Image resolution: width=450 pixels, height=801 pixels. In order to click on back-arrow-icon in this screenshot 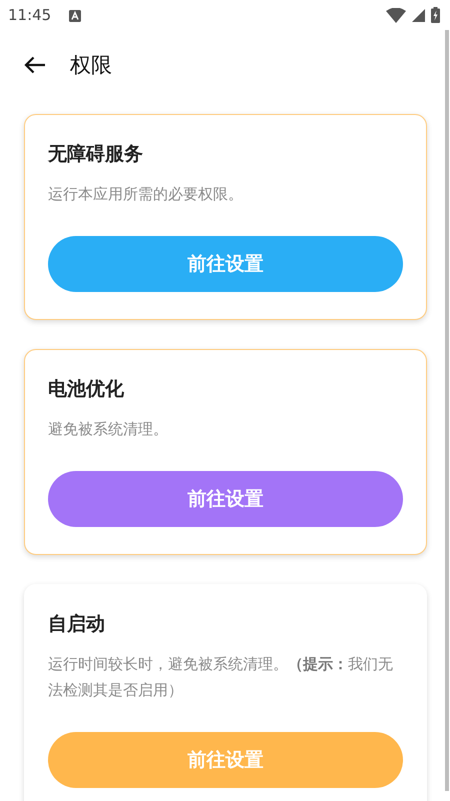, I will do `click(35, 65)`.